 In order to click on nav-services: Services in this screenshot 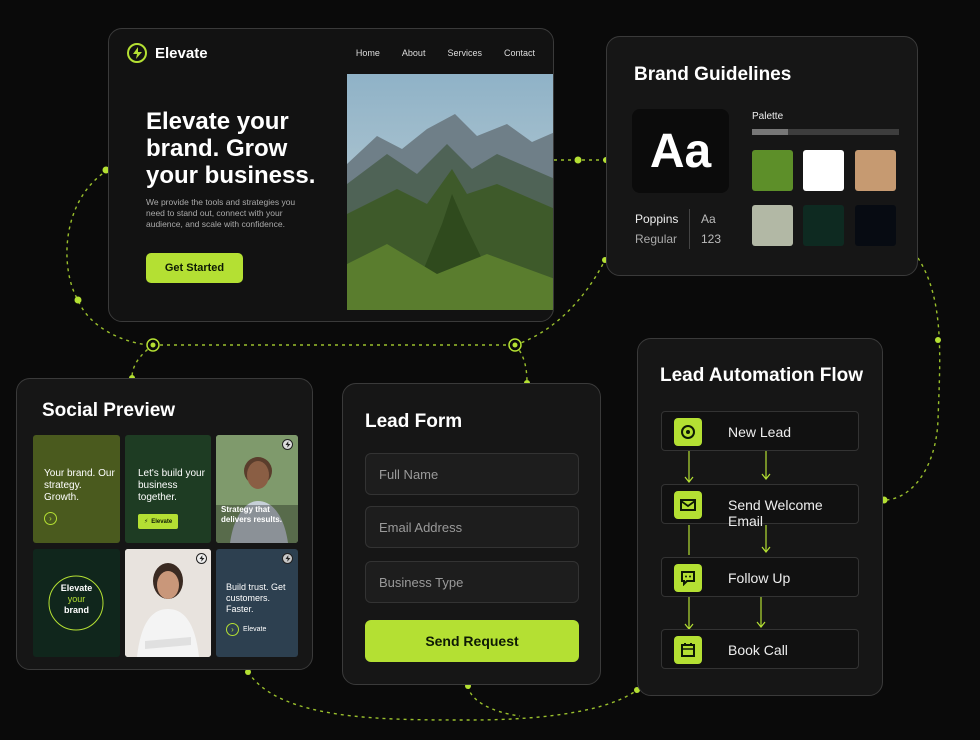, I will do `click(464, 53)`.